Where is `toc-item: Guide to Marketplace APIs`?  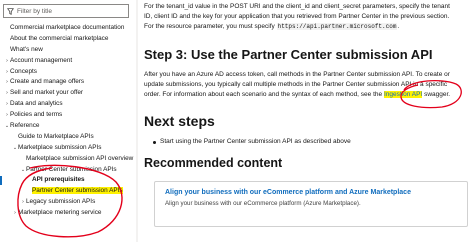 toc-item: Guide to Marketplace APIs is located at coordinates (69, 137).